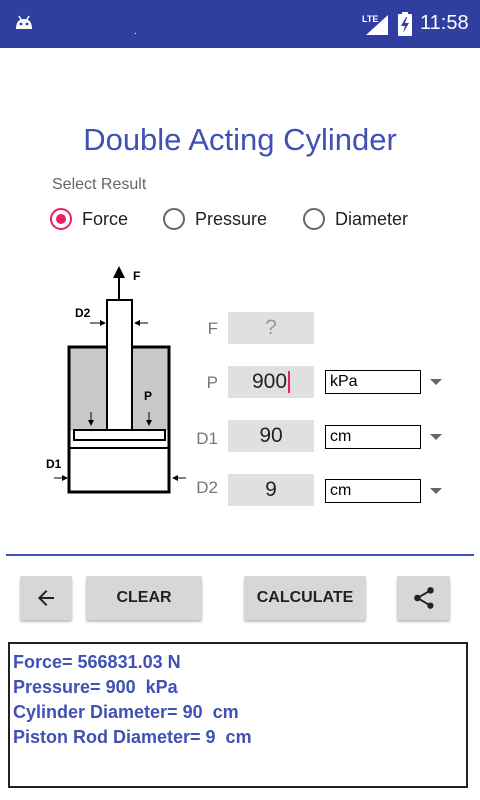  Describe the element at coordinates (444, 23) in the screenshot. I see `clock: 11:58` at that location.